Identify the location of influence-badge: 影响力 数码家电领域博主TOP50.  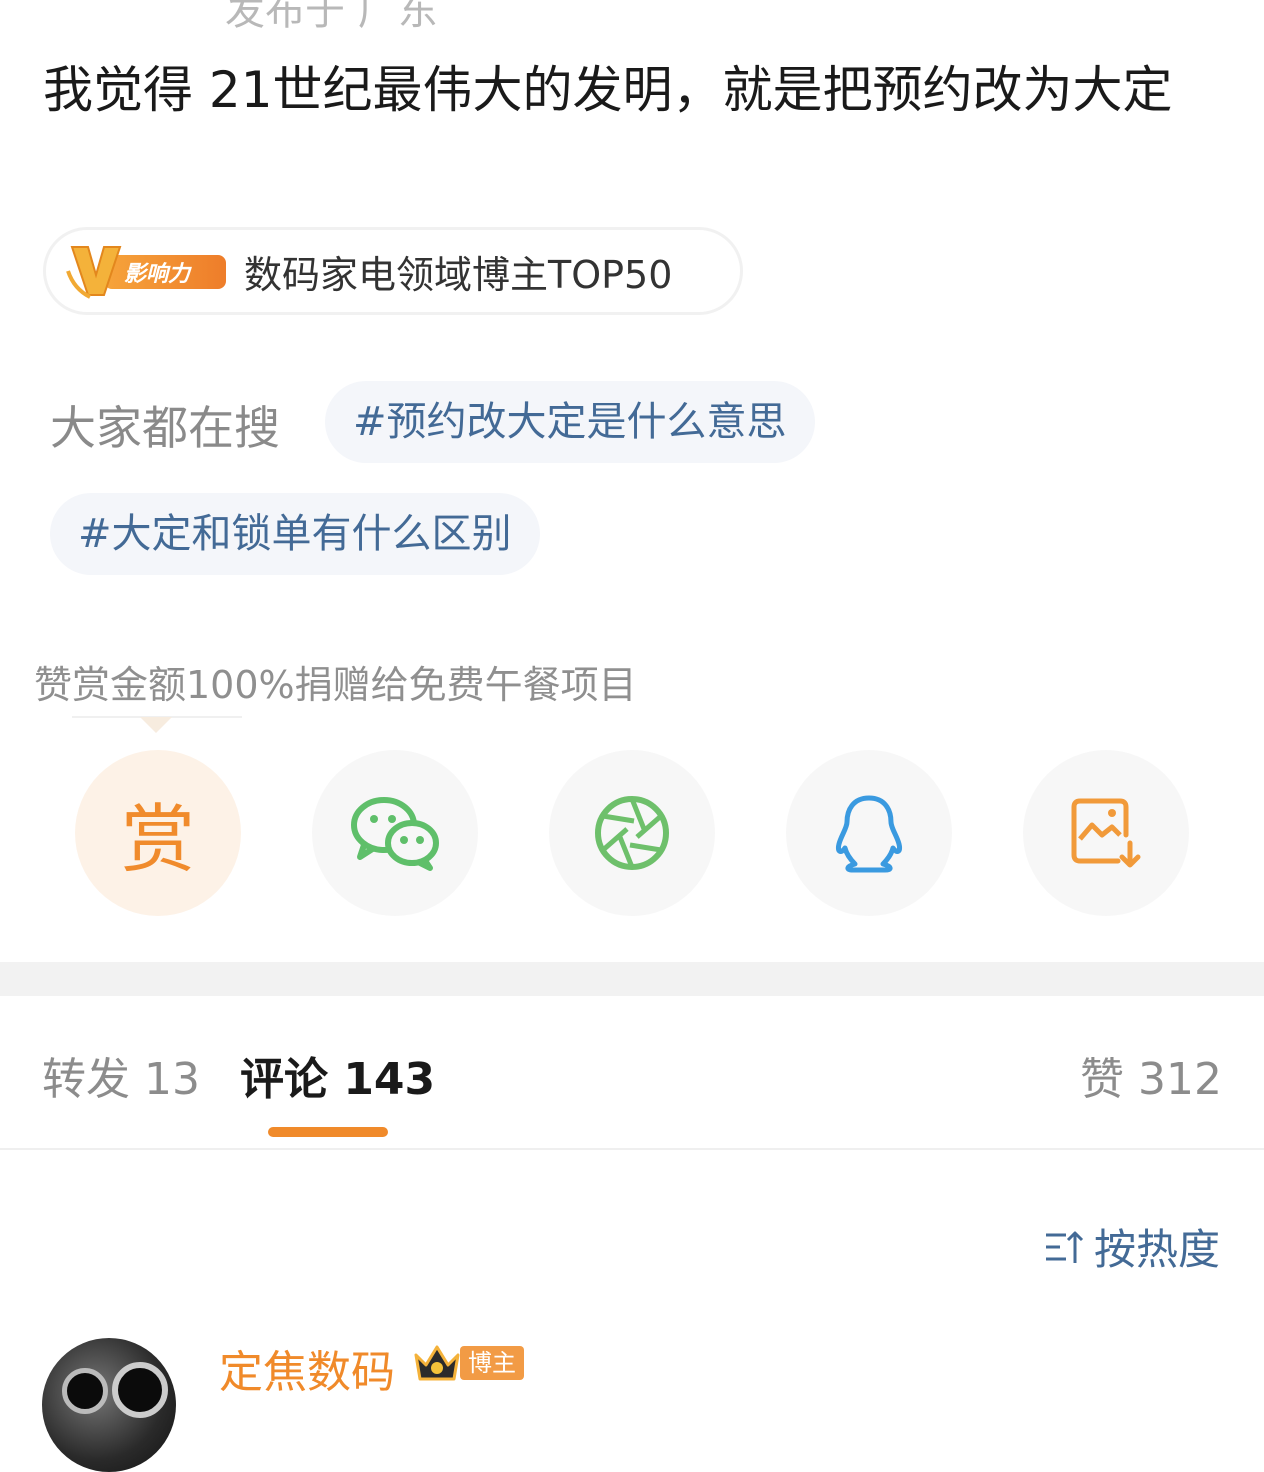
(393, 271).